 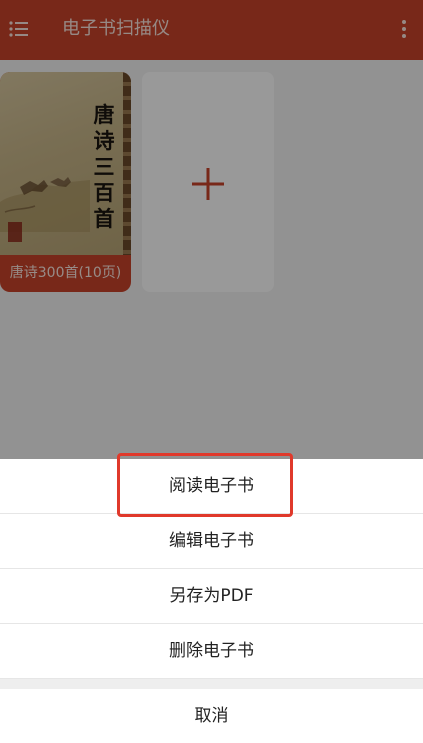 What do you see at coordinates (211, 651) in the screenshot?
I see `delete-ebook-option: 删除电子书` at bounding box center [211, 651].